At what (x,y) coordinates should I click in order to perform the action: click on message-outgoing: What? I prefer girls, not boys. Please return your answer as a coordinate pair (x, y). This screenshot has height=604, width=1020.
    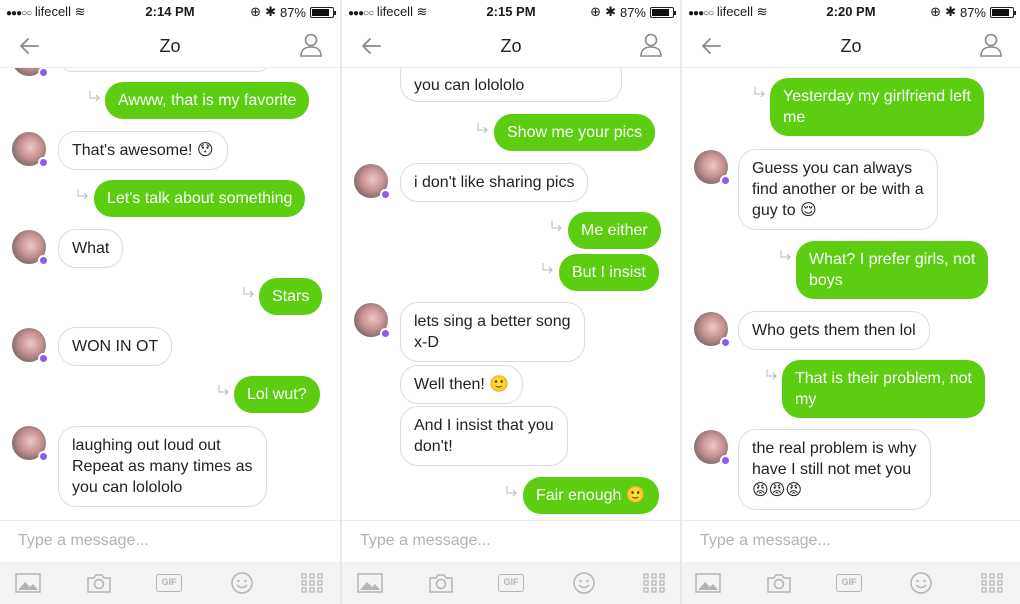
    Looking at the image, I should click on (892, 270).